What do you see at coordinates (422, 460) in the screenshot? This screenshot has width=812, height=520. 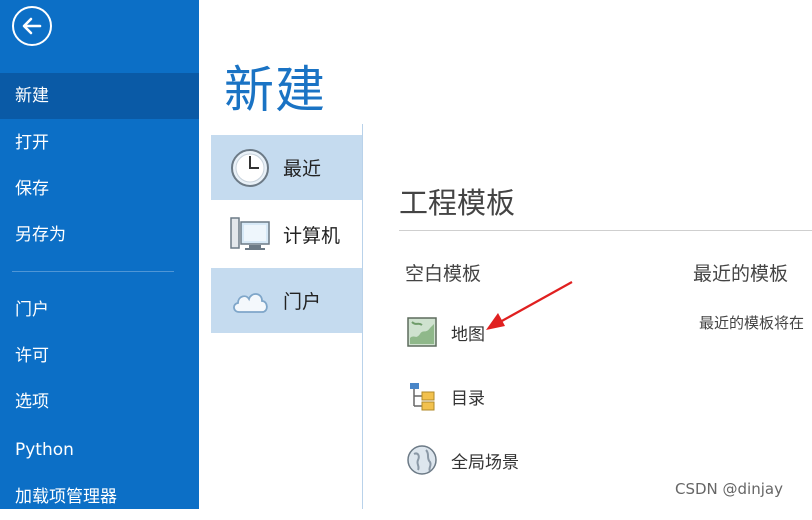 I see `globe-icon` at bounding box center [422, 460].